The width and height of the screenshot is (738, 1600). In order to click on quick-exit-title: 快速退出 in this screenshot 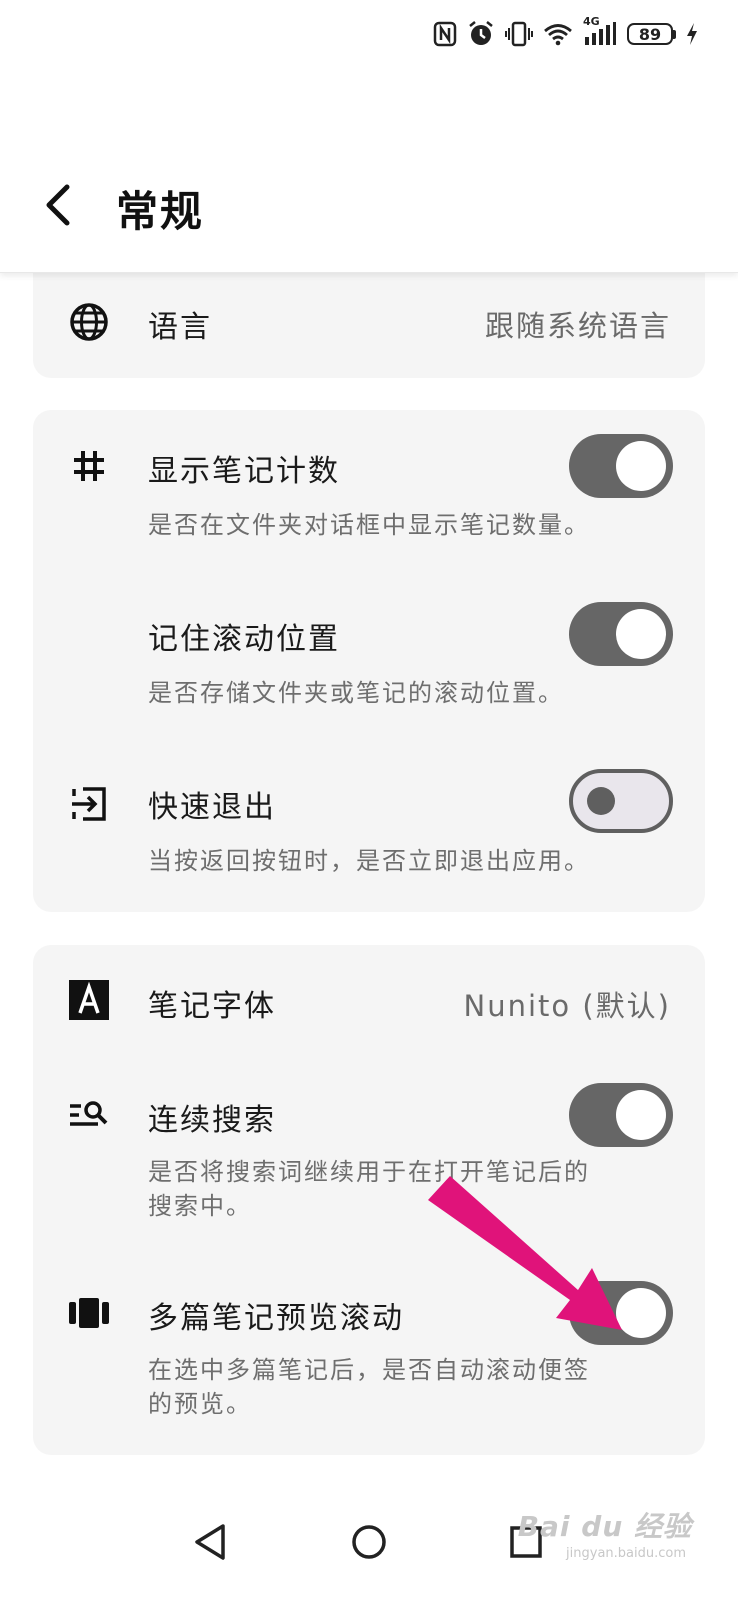, I will do `click(212, 807)`.